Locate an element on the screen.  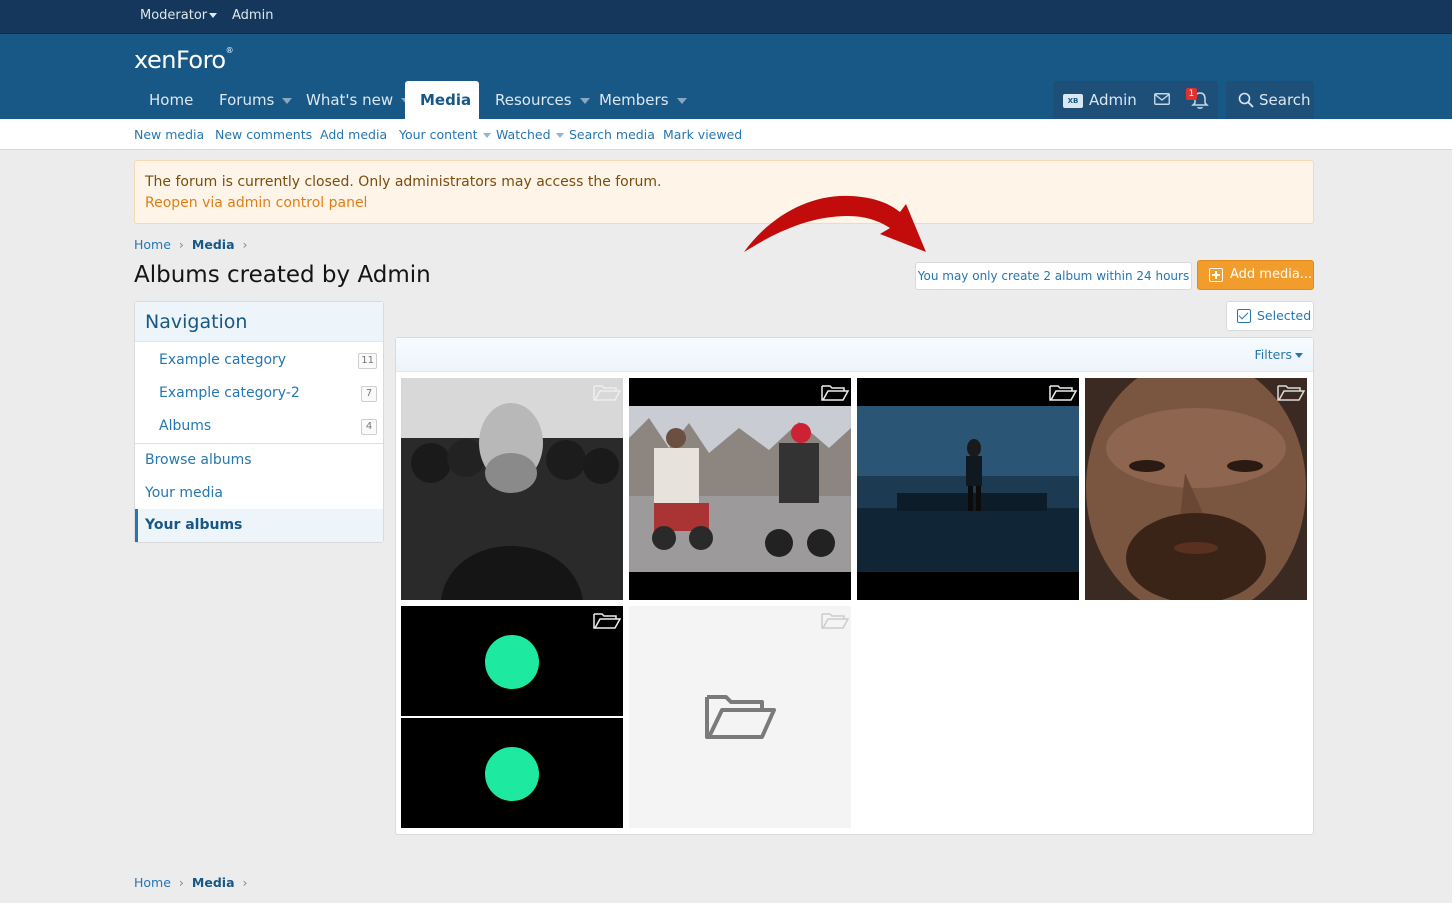
account-menu: XB Admin is located at coordinates (1100, 100).